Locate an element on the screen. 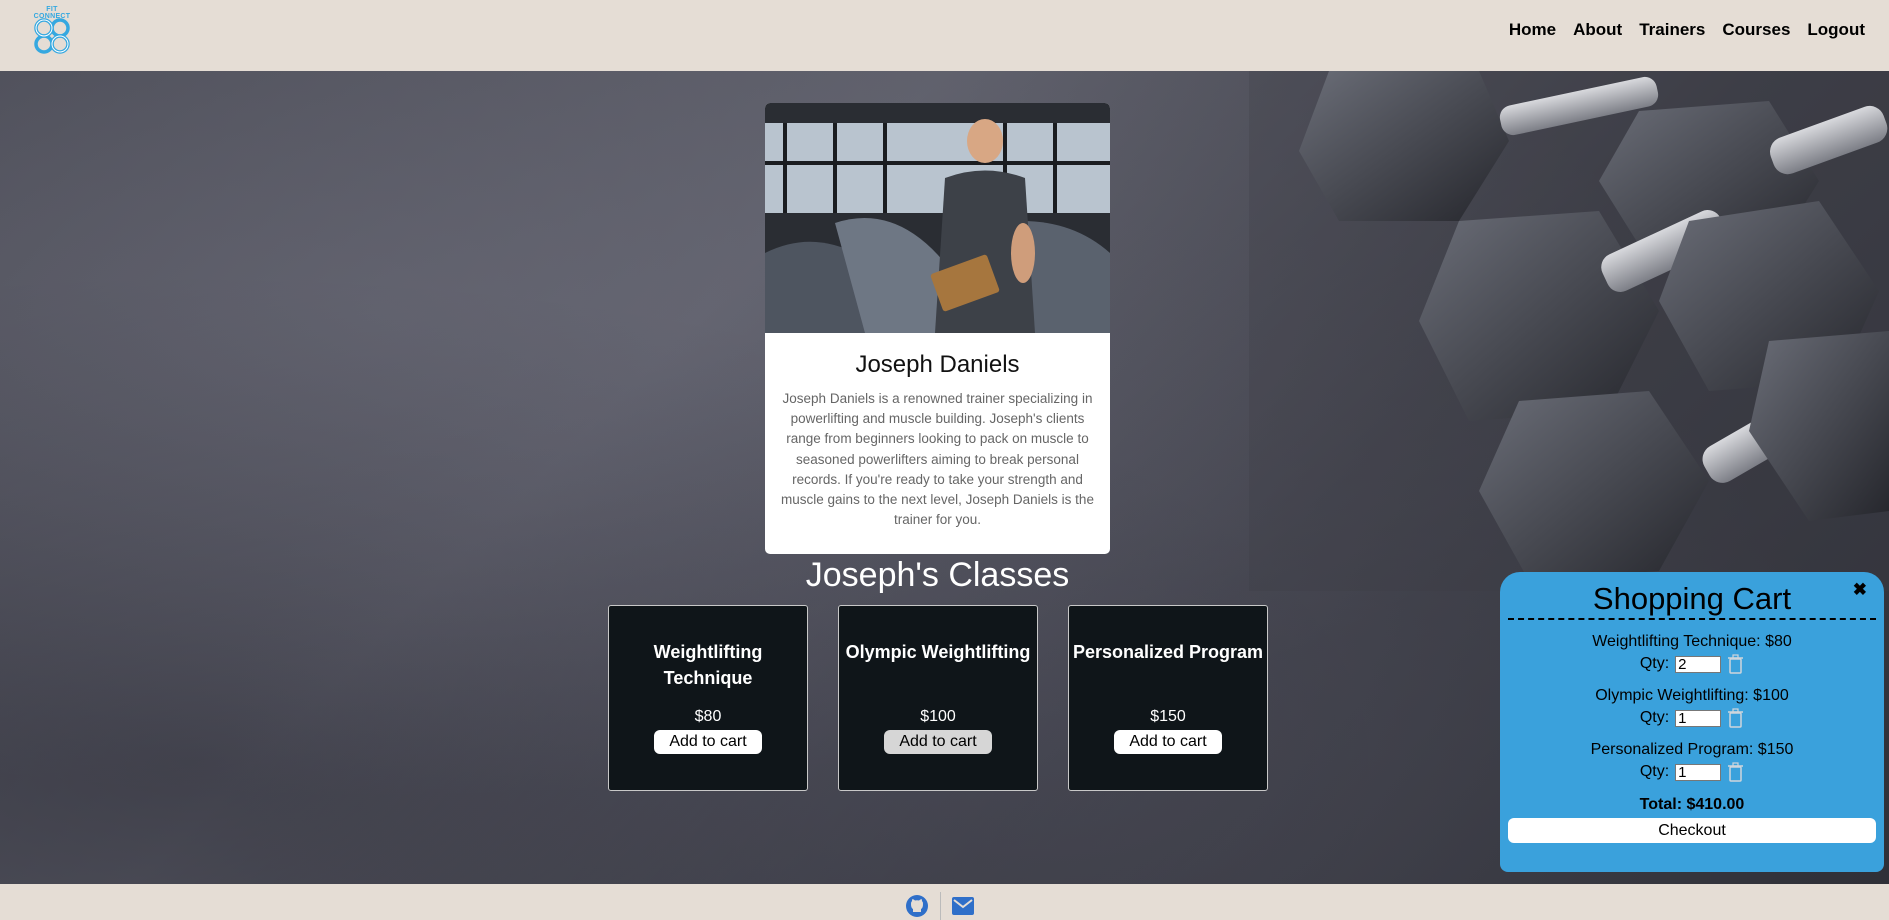  class-price: $150 is located at coordinates (1168, 716).